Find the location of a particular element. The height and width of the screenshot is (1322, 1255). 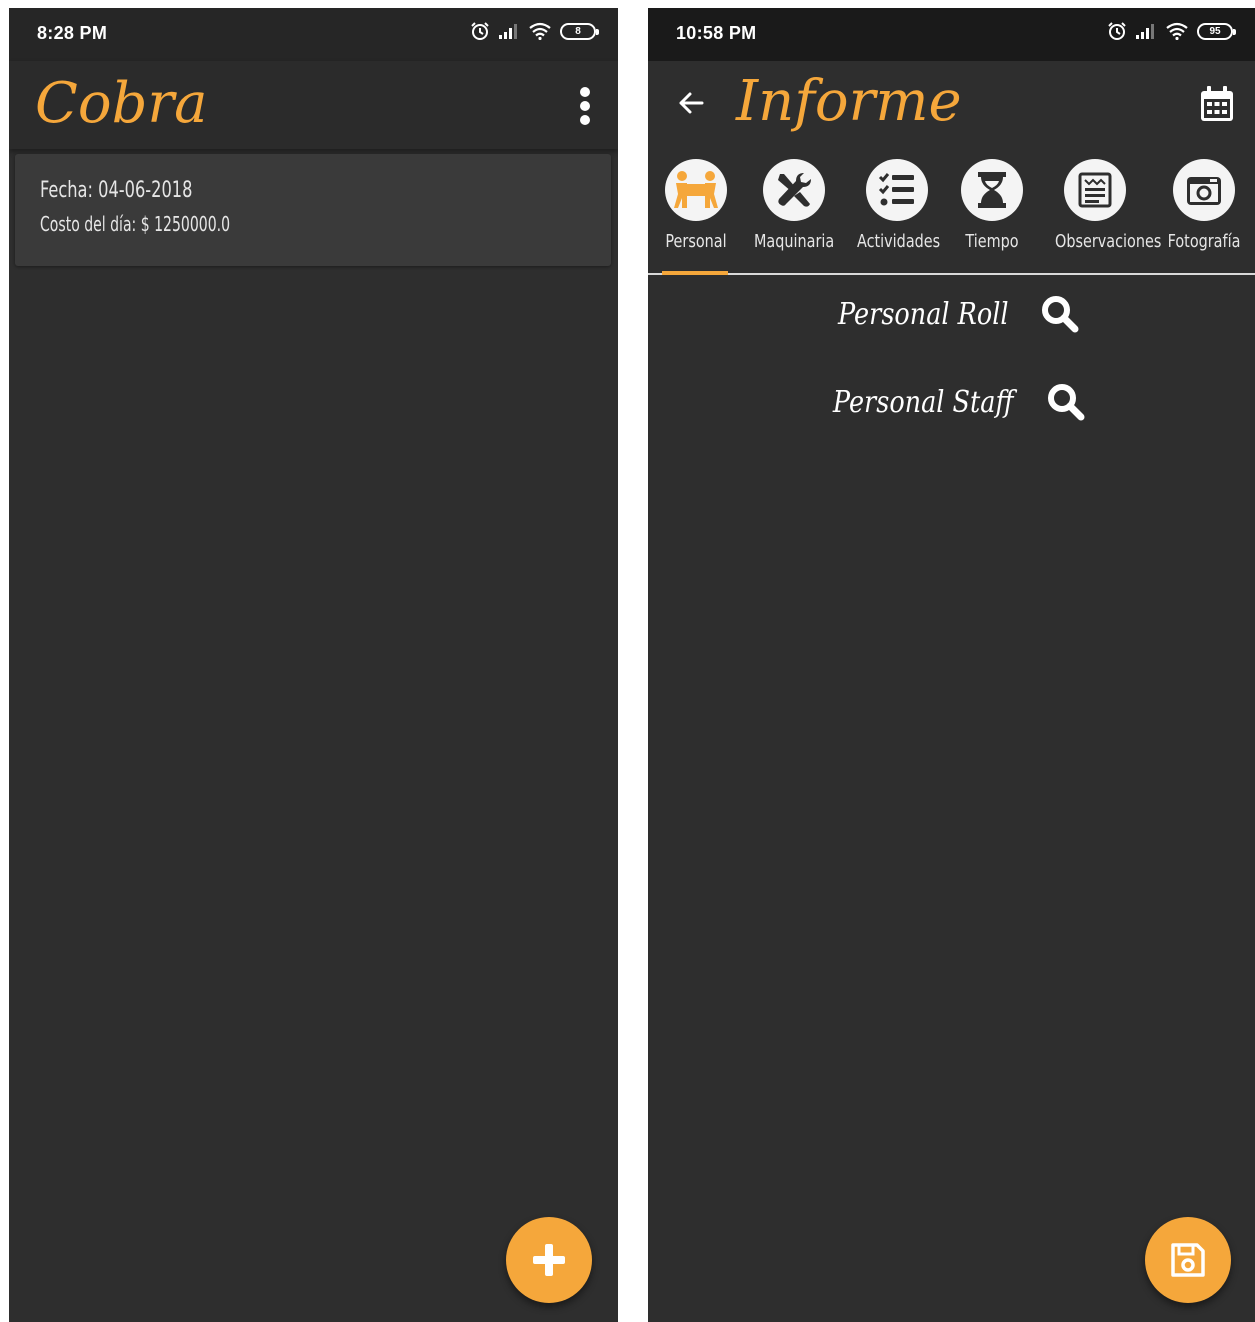

search-personal-roll: Personal Roll is located at coordinates (951, 314).